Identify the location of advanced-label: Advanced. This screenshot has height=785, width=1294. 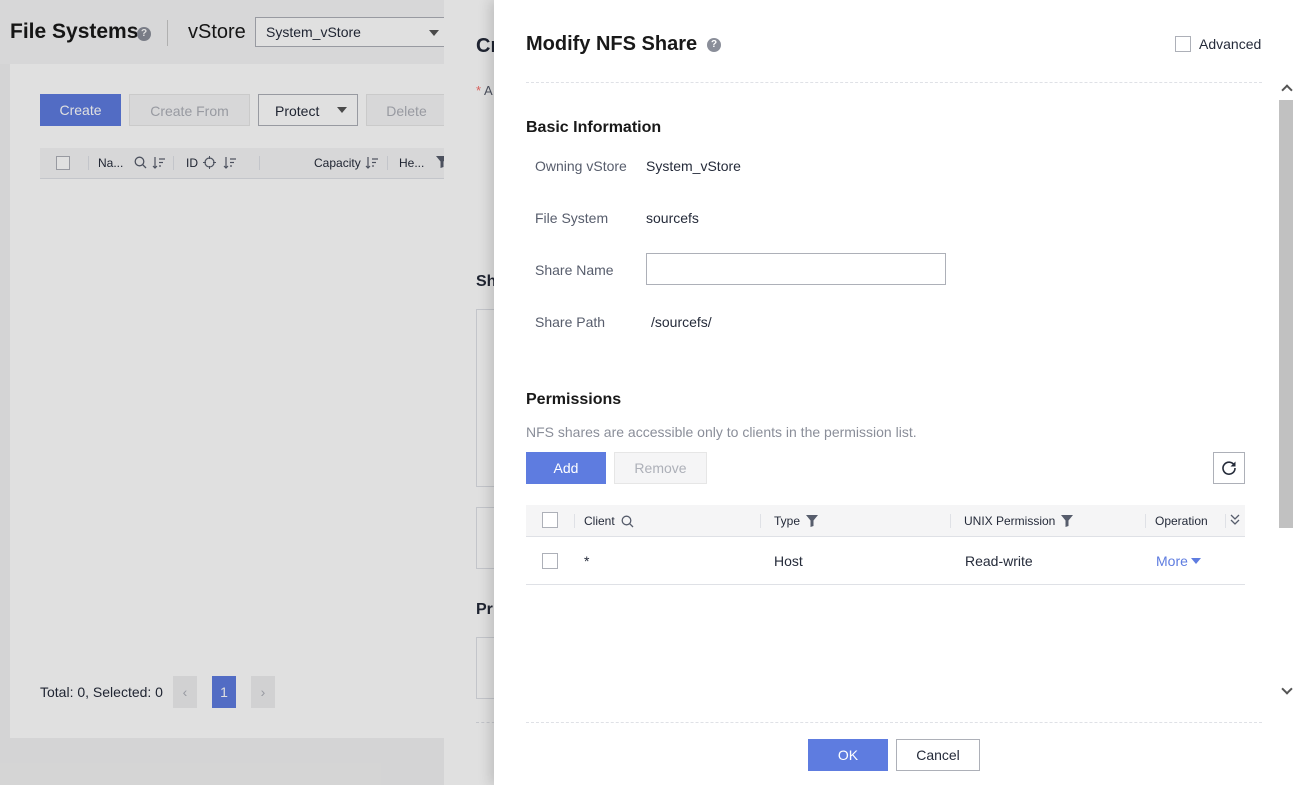
(1230, 44).